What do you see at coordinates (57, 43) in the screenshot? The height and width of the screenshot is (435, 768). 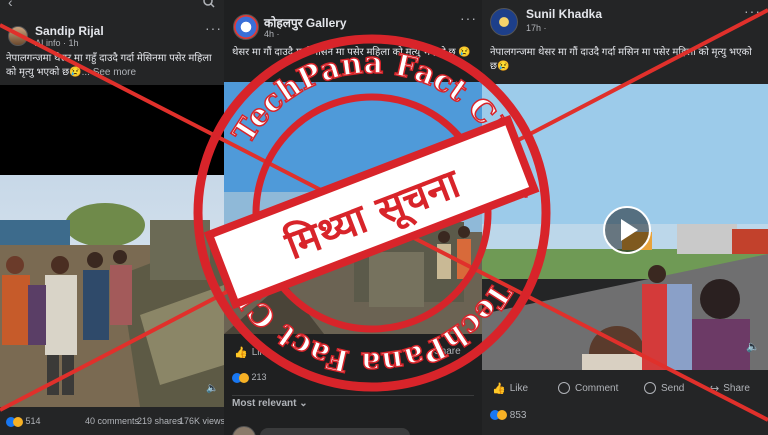 I see `post-subtitle: AI info · 1h` at bounding box center [57, 43].